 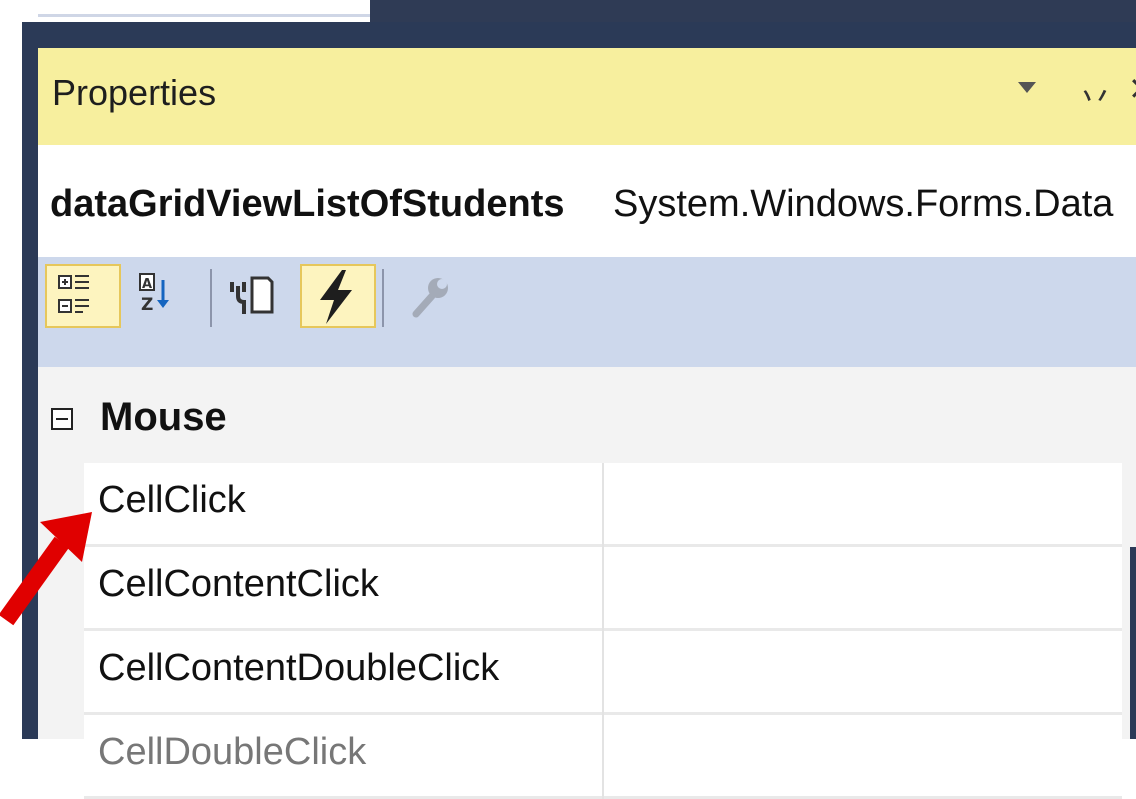 I want to click on lightning-icon, so click(x=336, y=297).